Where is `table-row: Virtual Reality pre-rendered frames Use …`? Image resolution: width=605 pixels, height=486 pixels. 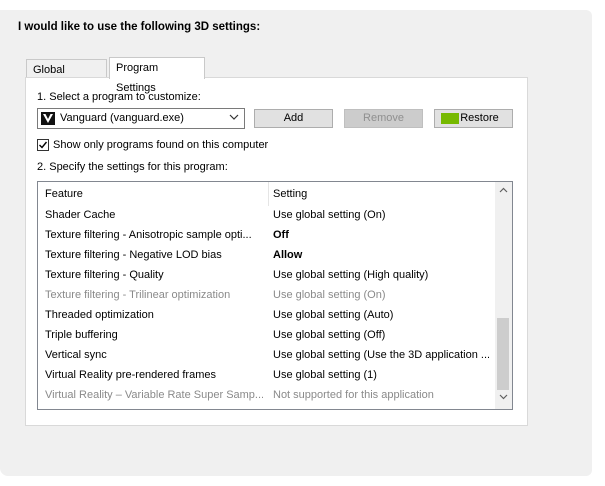
table-row: Virtual Reality pre-rendered frames Use … is located at coordinates (267, 376).